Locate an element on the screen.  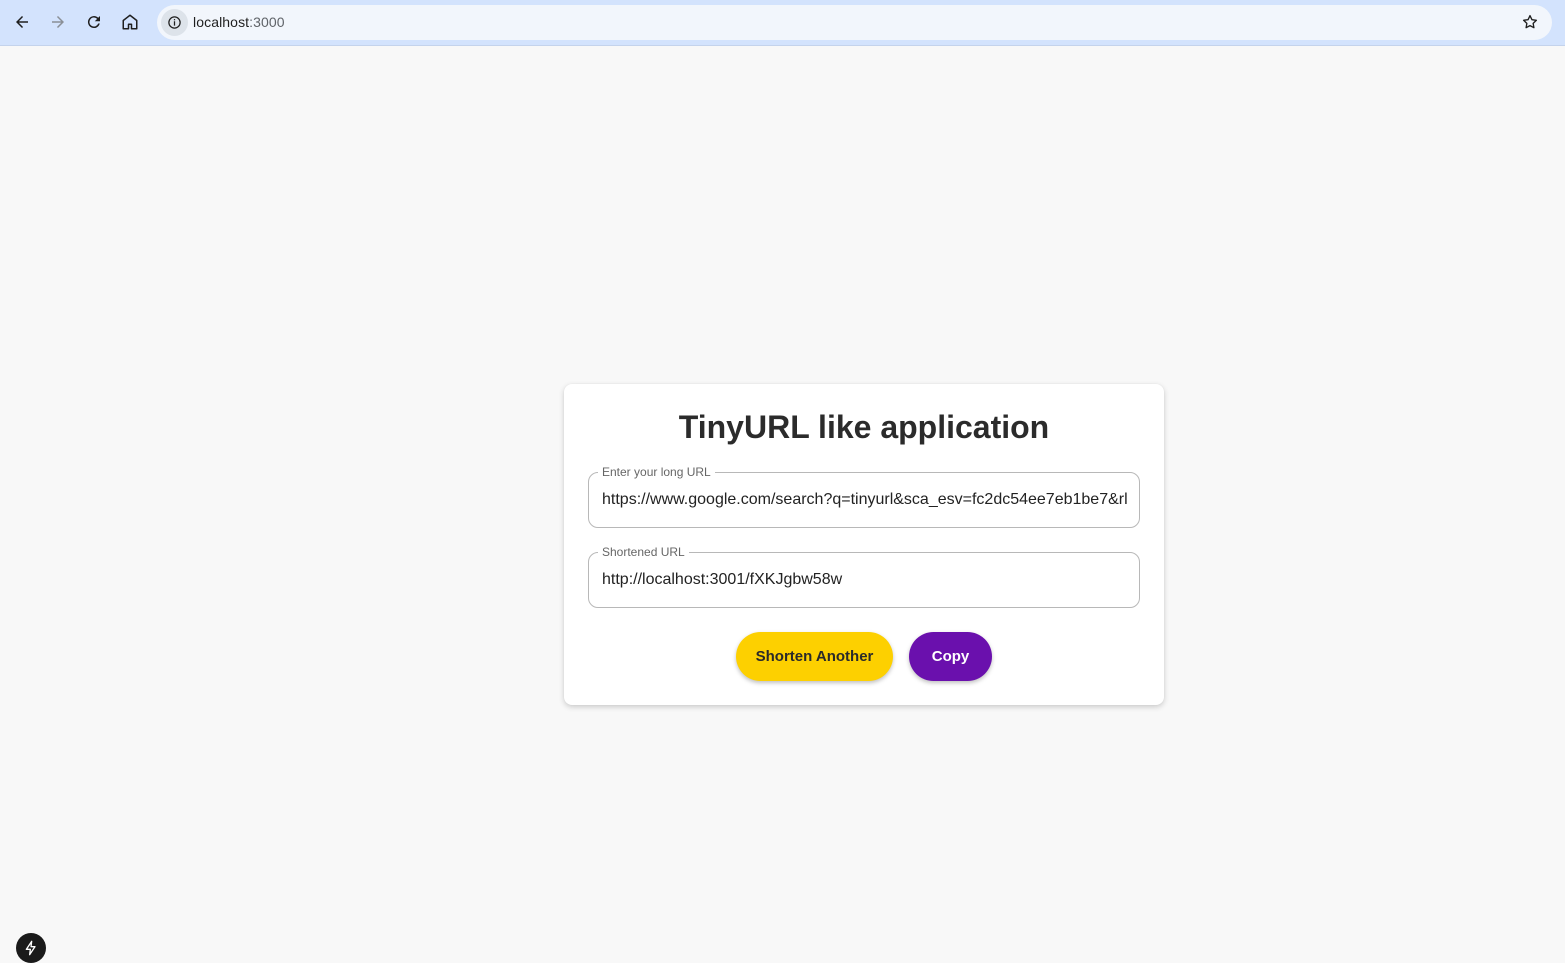
info-icon is located at coordinates (174, 22).